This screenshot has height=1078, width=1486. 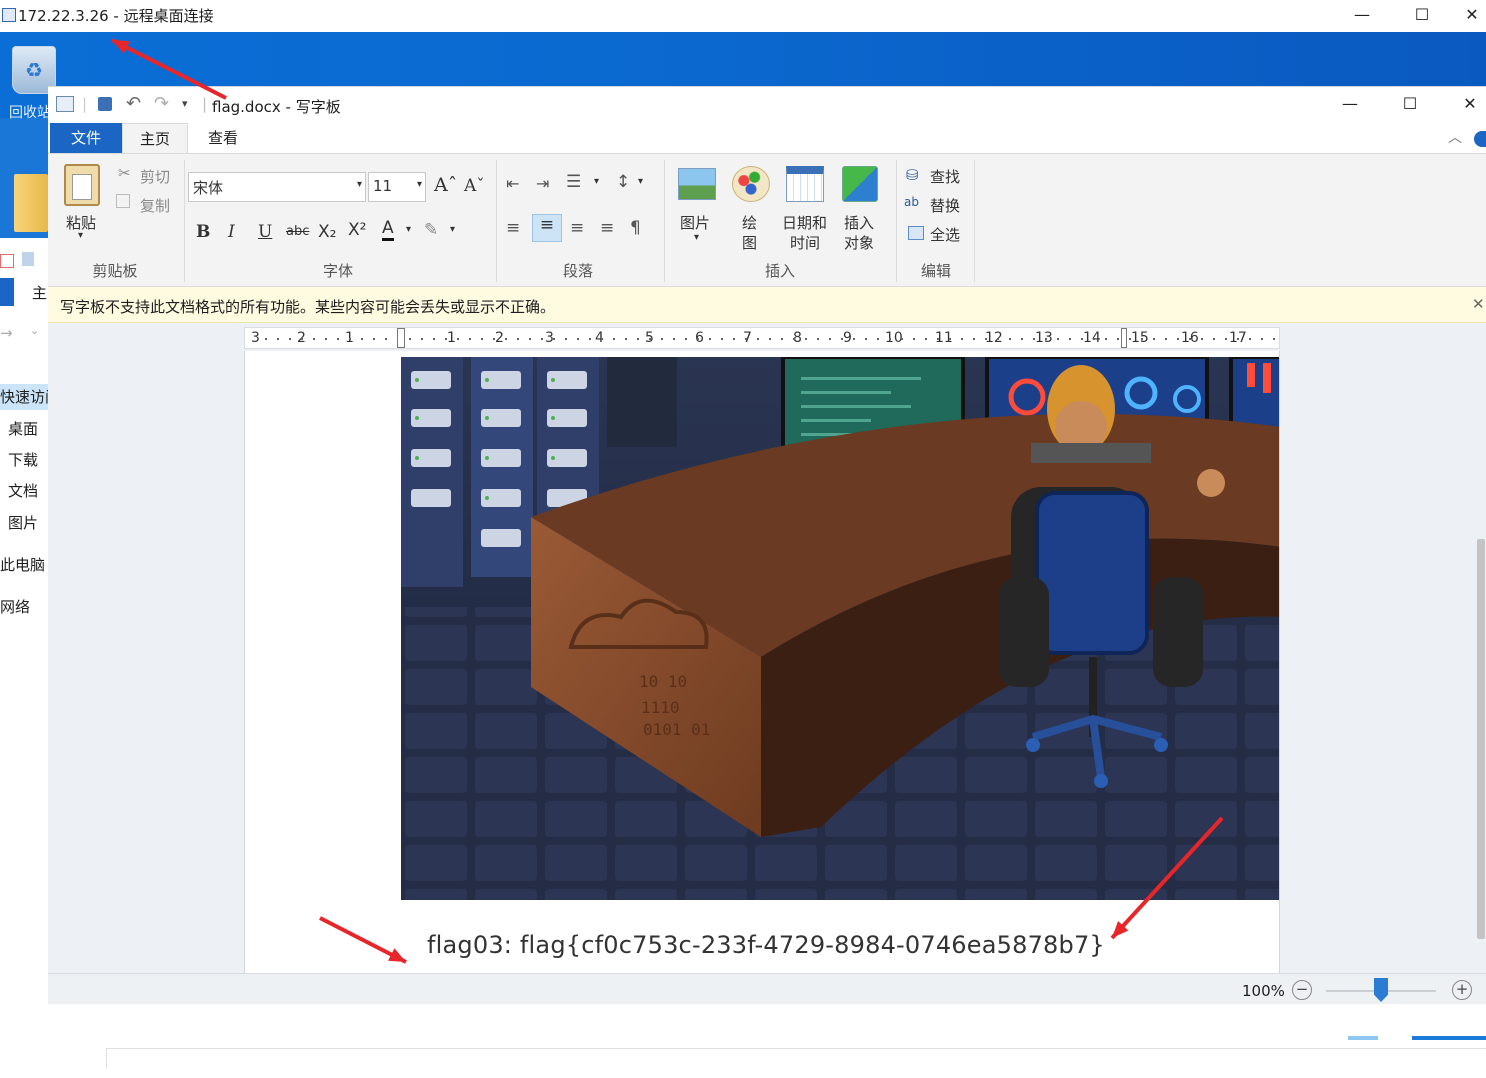 What do you see at coordinates (749, 242) in the screenshot?
I see `paint-button-line2: 图` at bounding box center [749, 242].